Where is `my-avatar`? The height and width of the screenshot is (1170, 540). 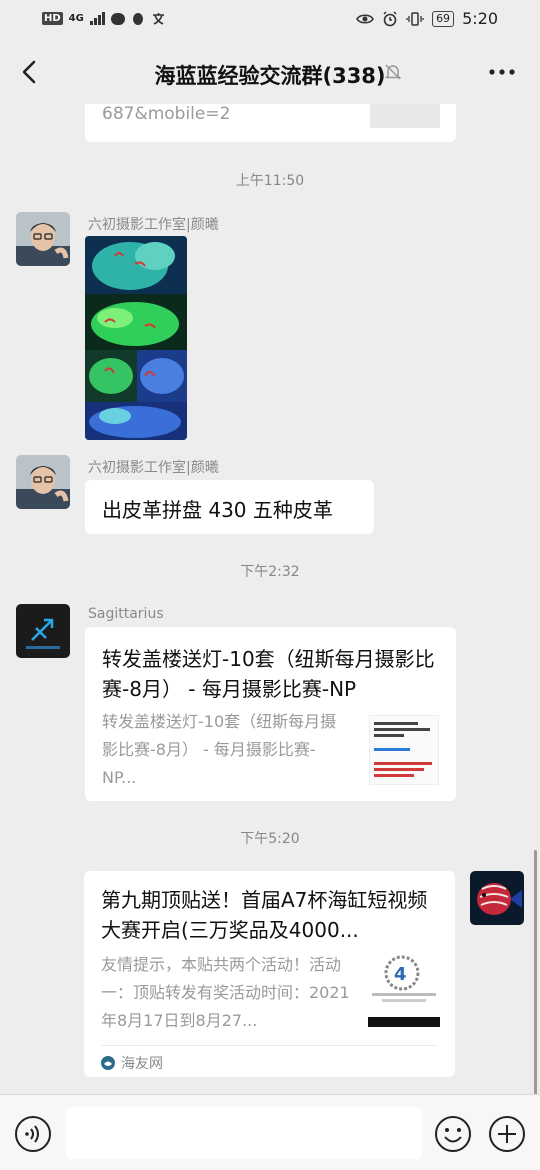 my-avatar is located at coordinates (497, 898).